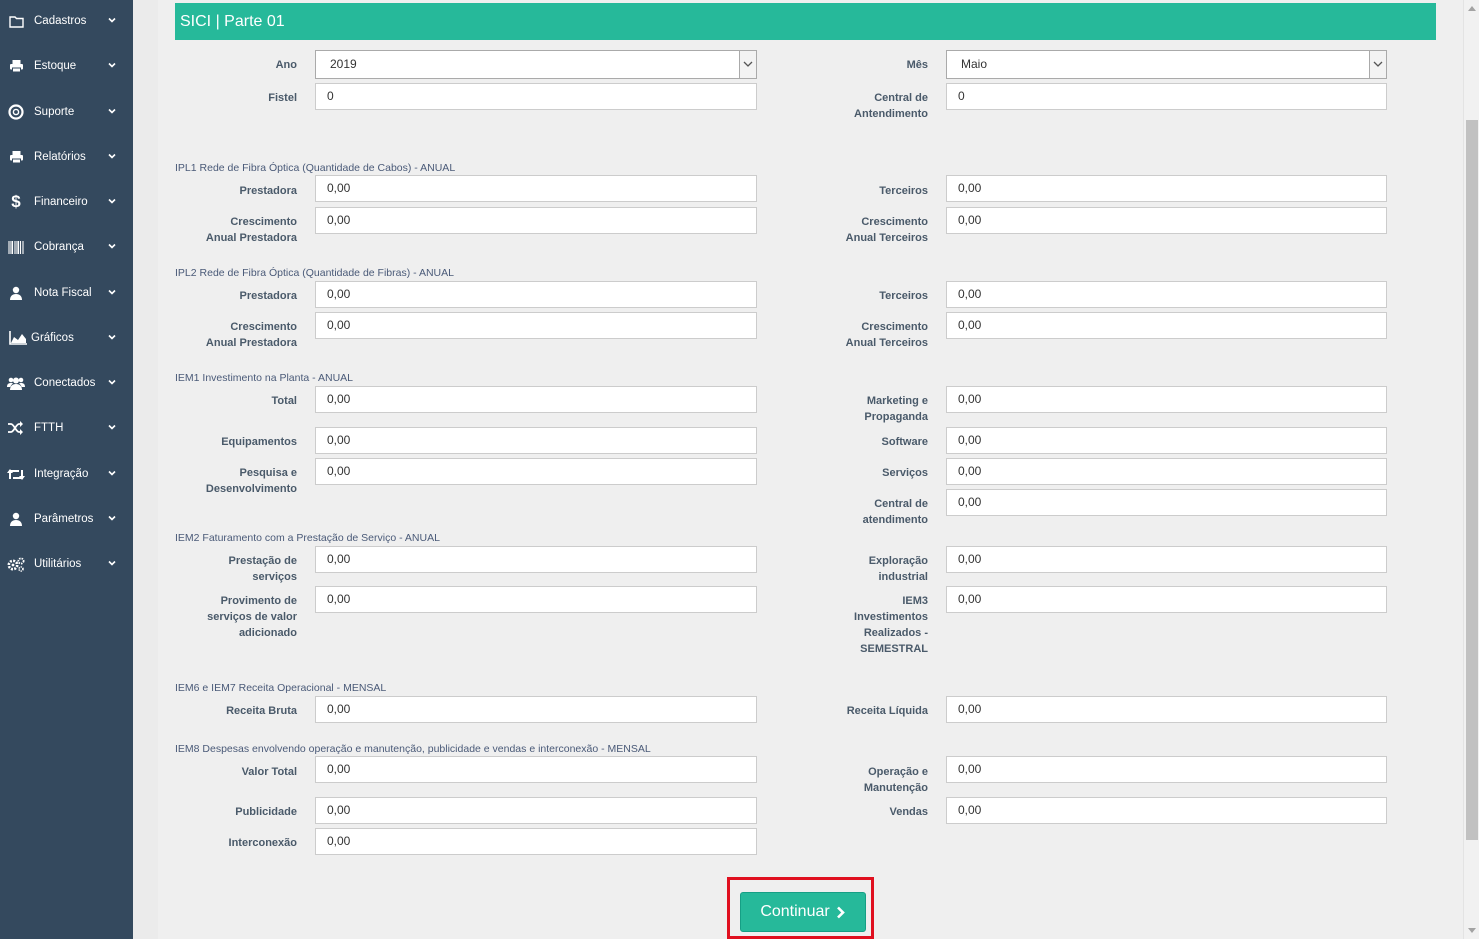  Describe the element at coordinates (59, 247) in the screenshot. I see `sidebar-item-label: Cobrança` at that location.